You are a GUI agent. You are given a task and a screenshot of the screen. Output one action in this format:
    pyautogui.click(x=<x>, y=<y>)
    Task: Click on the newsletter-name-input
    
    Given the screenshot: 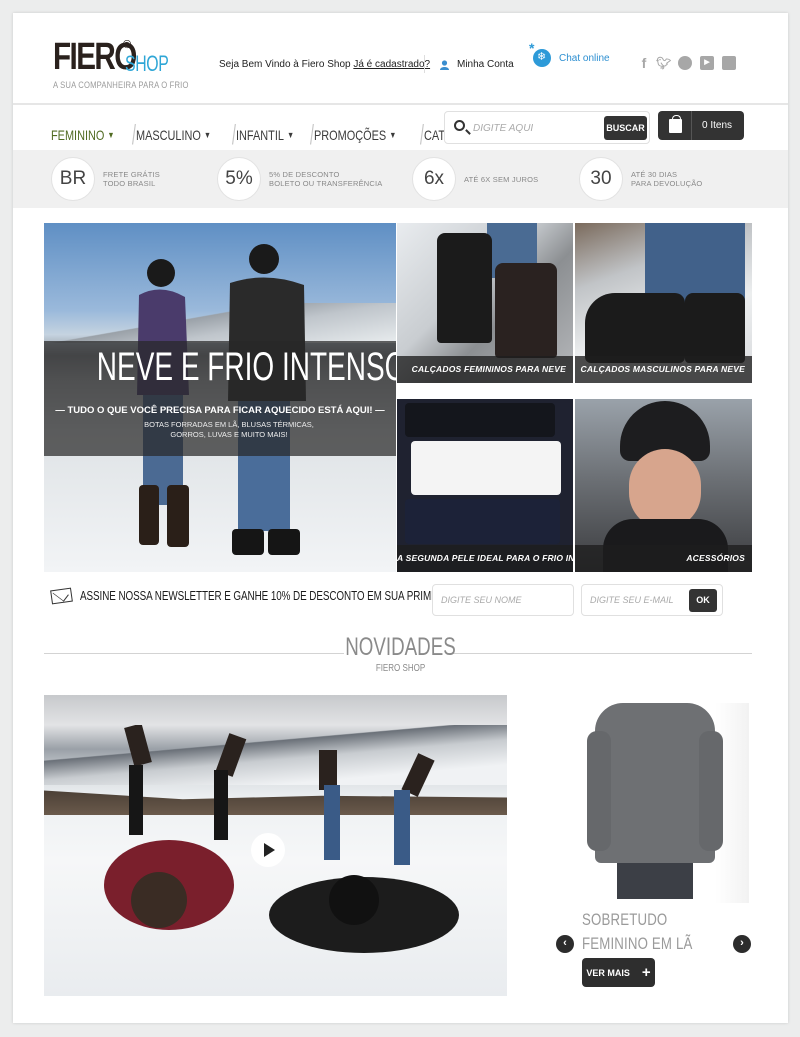 What is the action you would take?
    pyautogui.click(x=503, y=600)
    